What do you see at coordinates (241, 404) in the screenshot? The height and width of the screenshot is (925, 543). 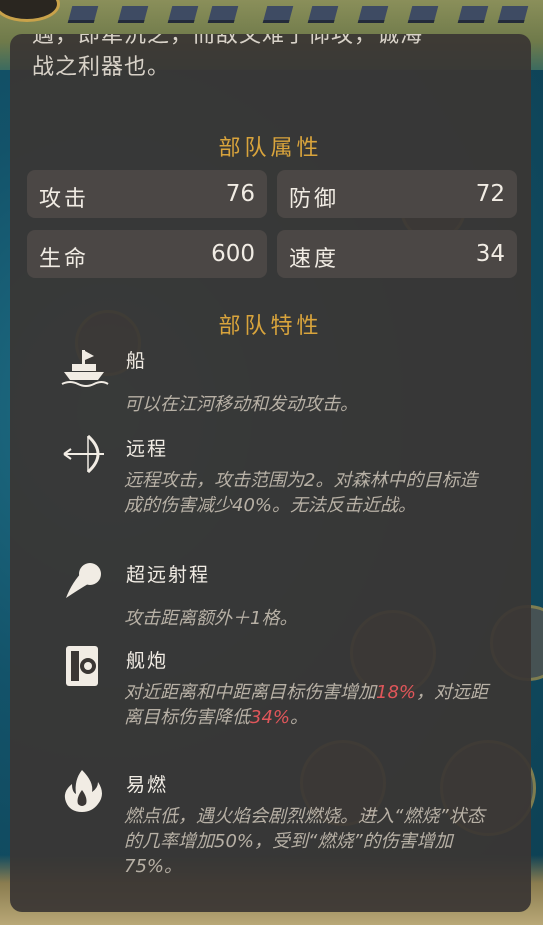 I see `trait-description: 可以在江河移动和发动攻击。` at bounding box center [241, 404].